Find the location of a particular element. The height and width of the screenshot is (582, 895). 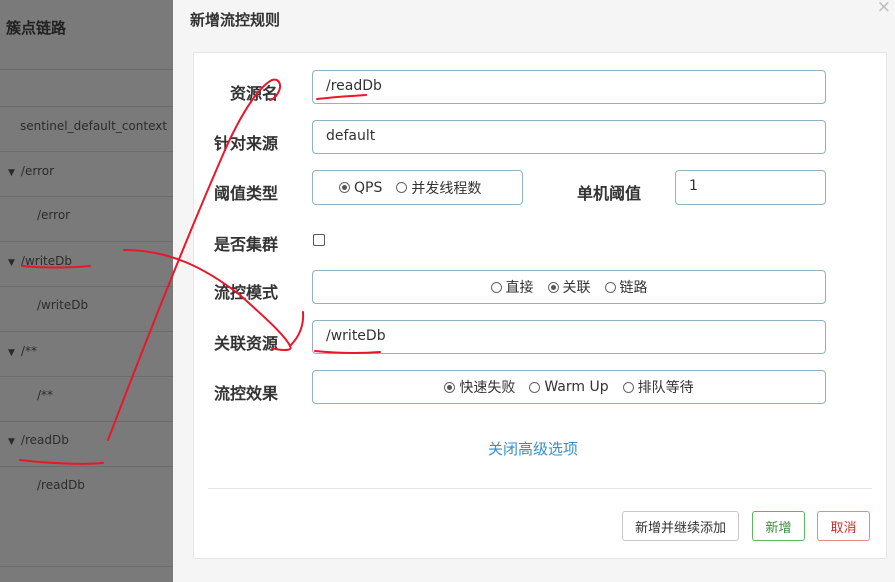

cluster-label: 是否集群 is located at coordinates (246, 244).